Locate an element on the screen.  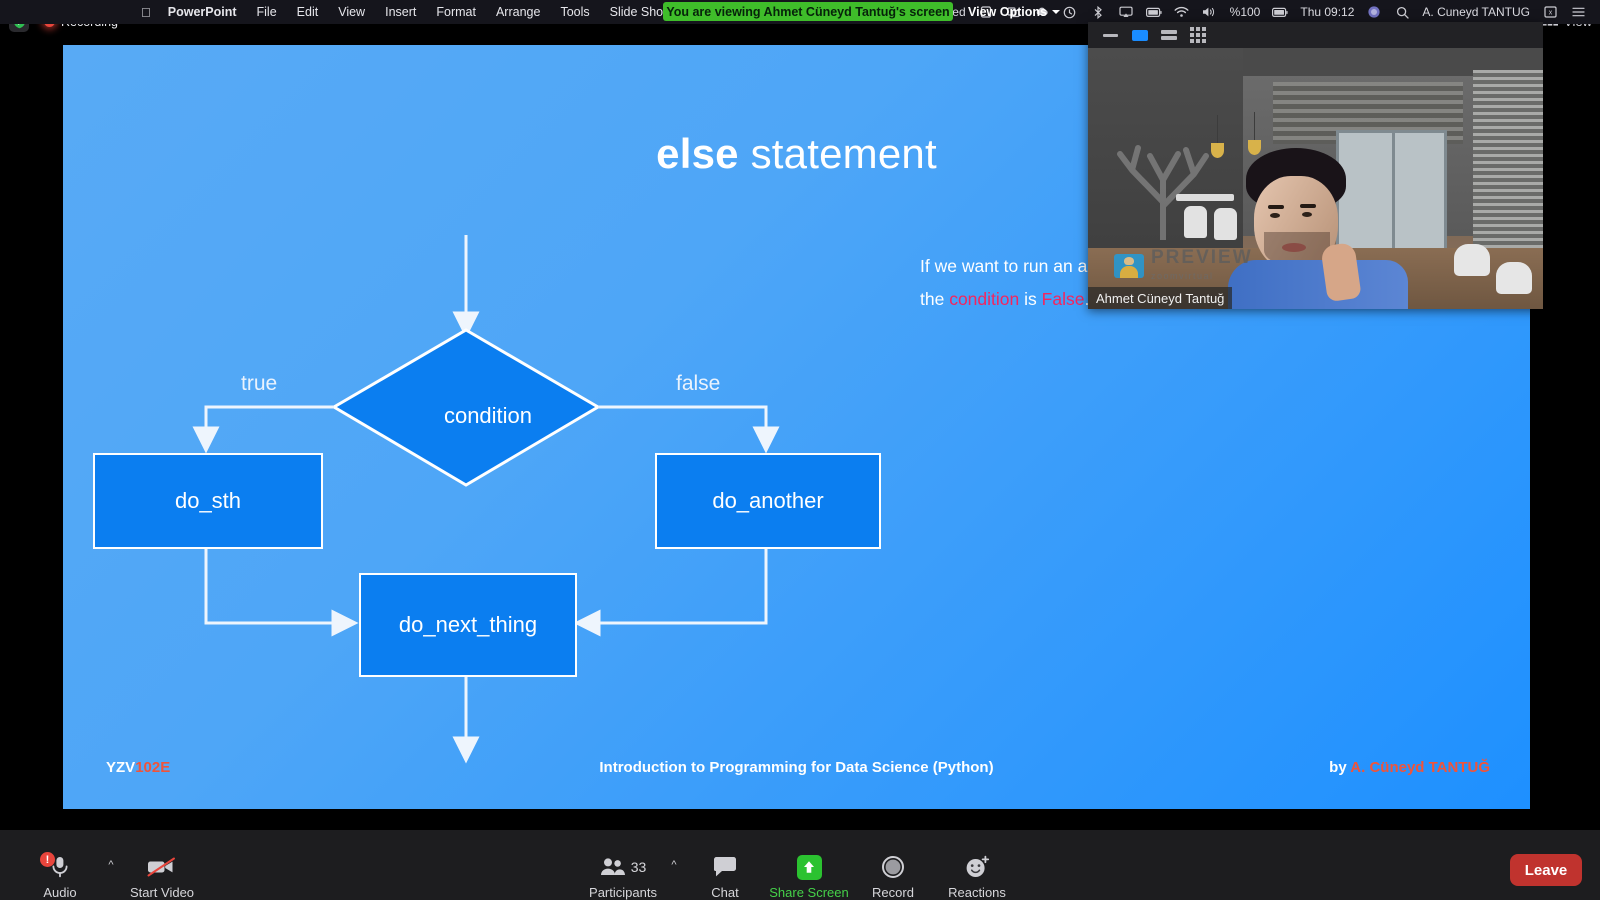
menu-item-file: File is located at coordinates (267, 12).